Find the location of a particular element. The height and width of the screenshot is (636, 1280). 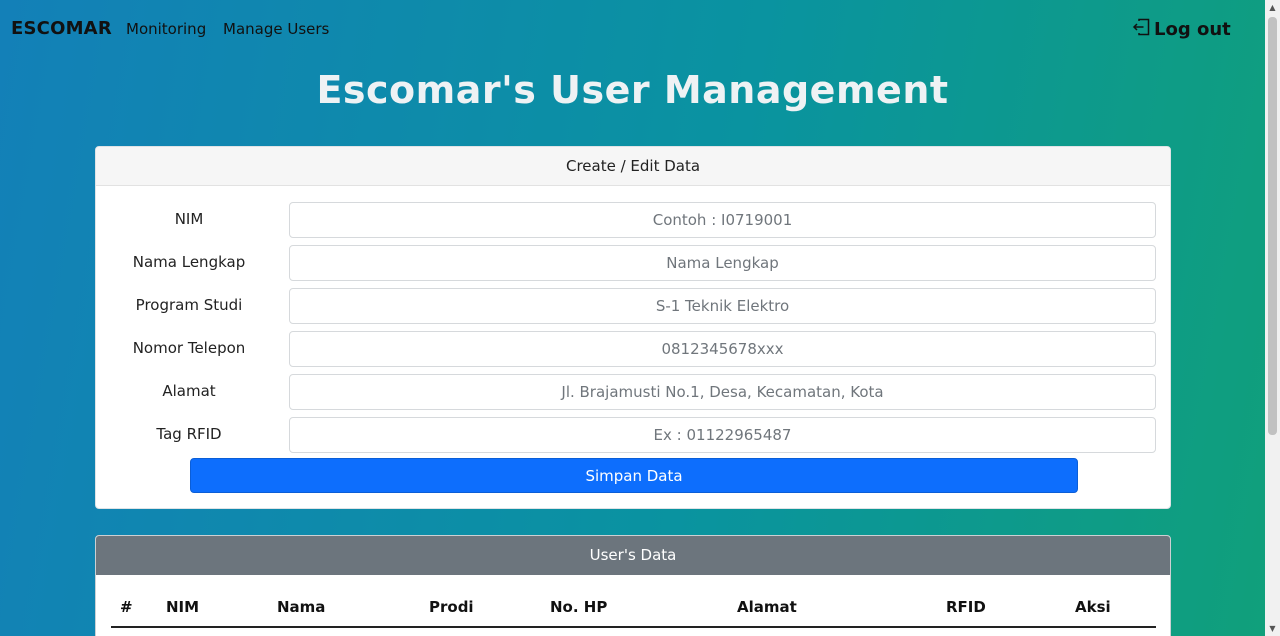

program-studi-label: Program Studi is located at coordinates (189, 305).